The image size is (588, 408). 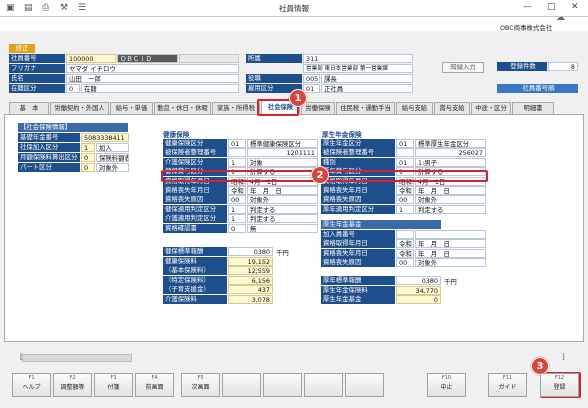 What do you see at coordinates (418, 280) in the screenshot?
I see `kosei.money_rows-value: 0380` at bounding box center [418, 280].